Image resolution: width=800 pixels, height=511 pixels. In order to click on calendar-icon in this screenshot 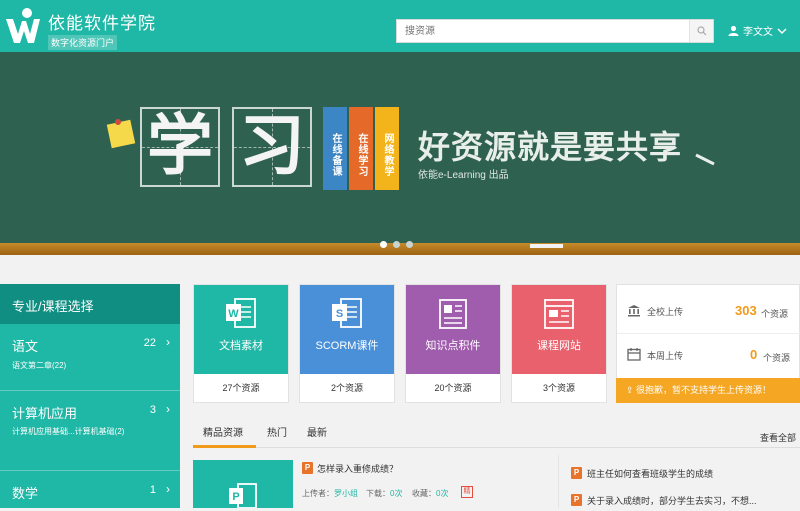, I will do `click(634, 354)`.